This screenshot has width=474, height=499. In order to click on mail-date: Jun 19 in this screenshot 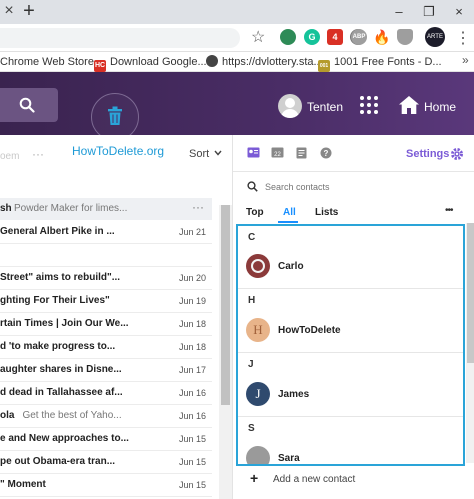, I will do `click(192, 301)`.